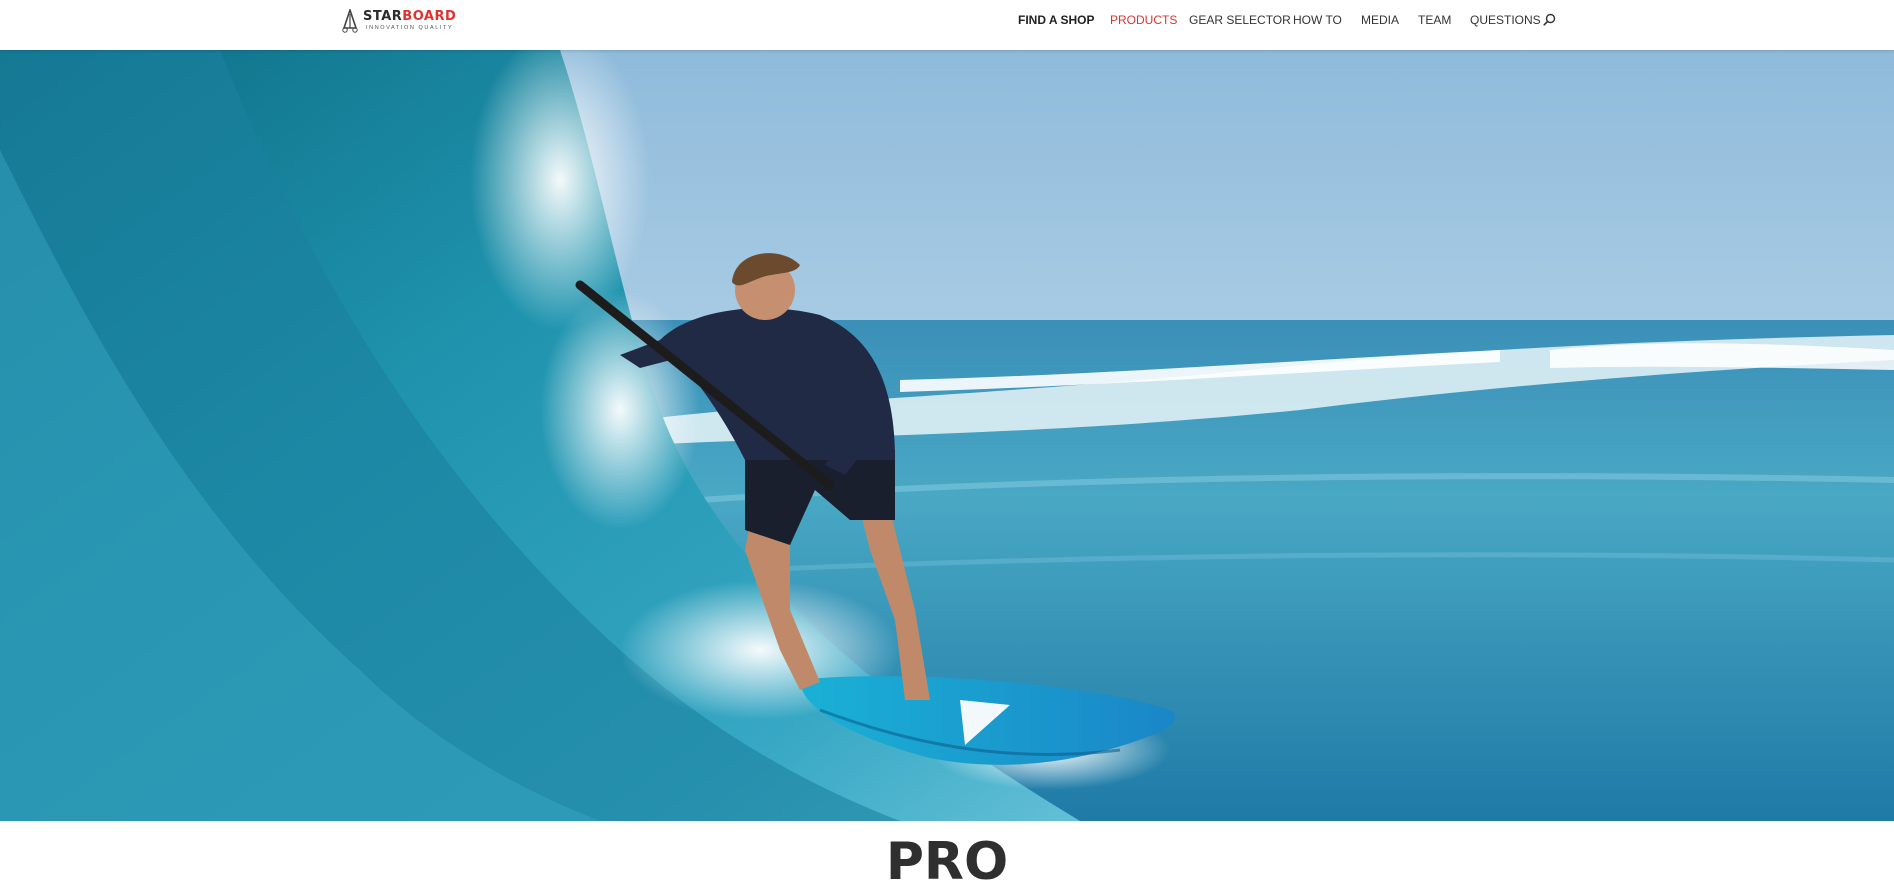 This screenshot has width=1894, height=895. What do you see at coordinates (947, 862) in the screenshot?
I see `page-title: PRO` at bounding box center [947, 862].